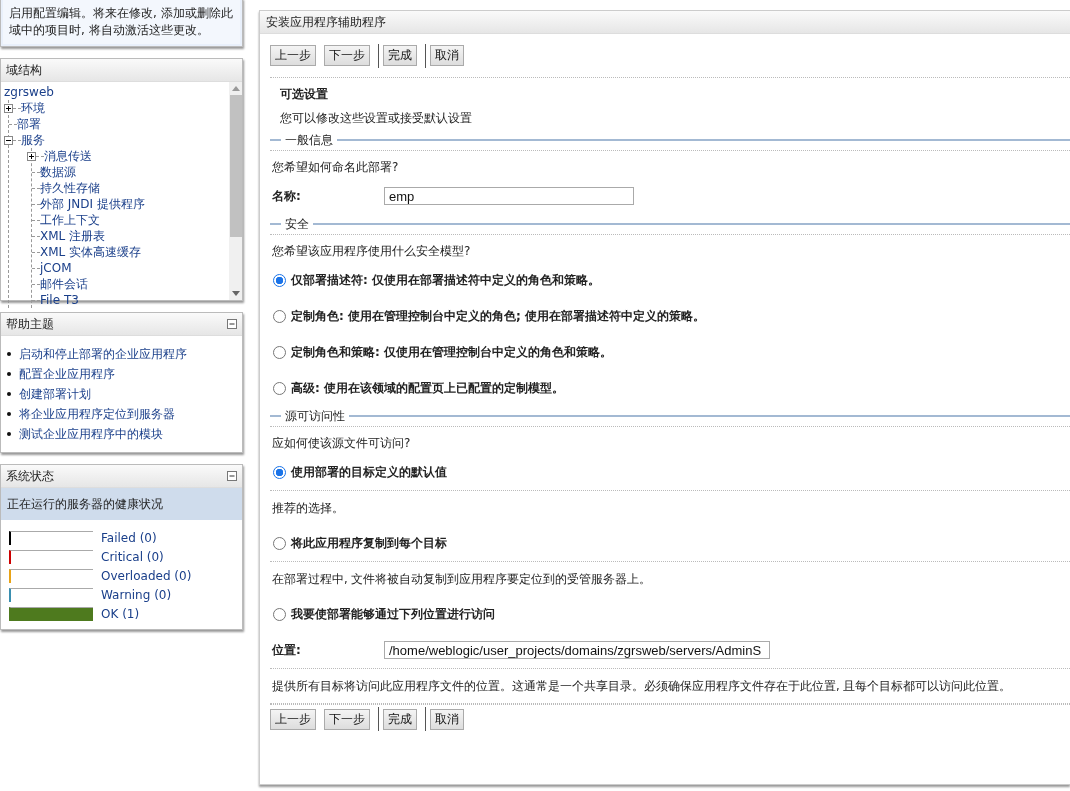 The width and height of the screenshot is (1070, 791). What do you see at coordinates (297, 224) in the screenshot?
I see `section-legend: 安全` at bounding box center [297, 224].